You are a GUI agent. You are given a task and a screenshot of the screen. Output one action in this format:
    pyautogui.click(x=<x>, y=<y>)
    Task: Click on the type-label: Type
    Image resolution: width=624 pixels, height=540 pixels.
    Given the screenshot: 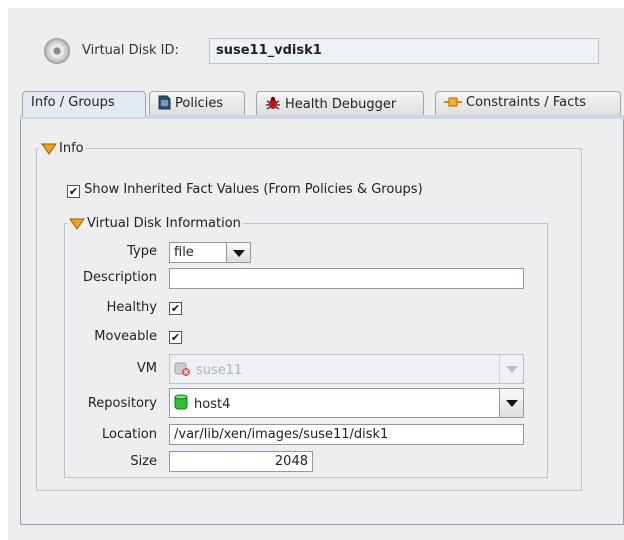 What is the action you would take?
    pyautogui.click(x=142, y=251)
    